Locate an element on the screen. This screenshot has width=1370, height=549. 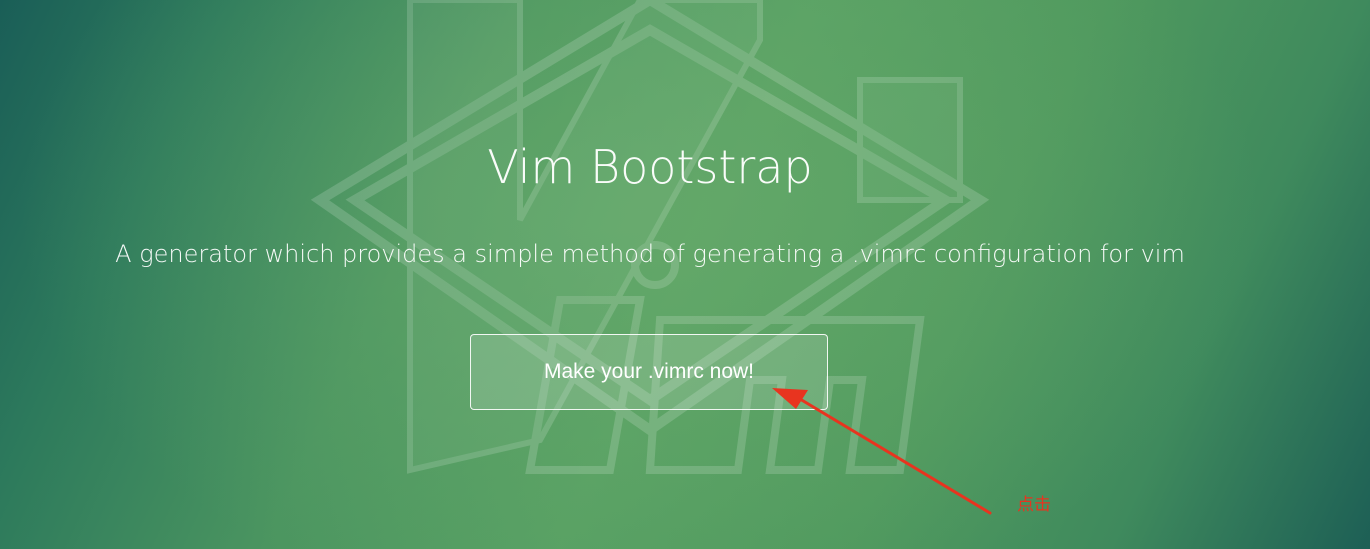
make-vimrc-button: Make your .vimrc now! is located at coordinates (649, 372).